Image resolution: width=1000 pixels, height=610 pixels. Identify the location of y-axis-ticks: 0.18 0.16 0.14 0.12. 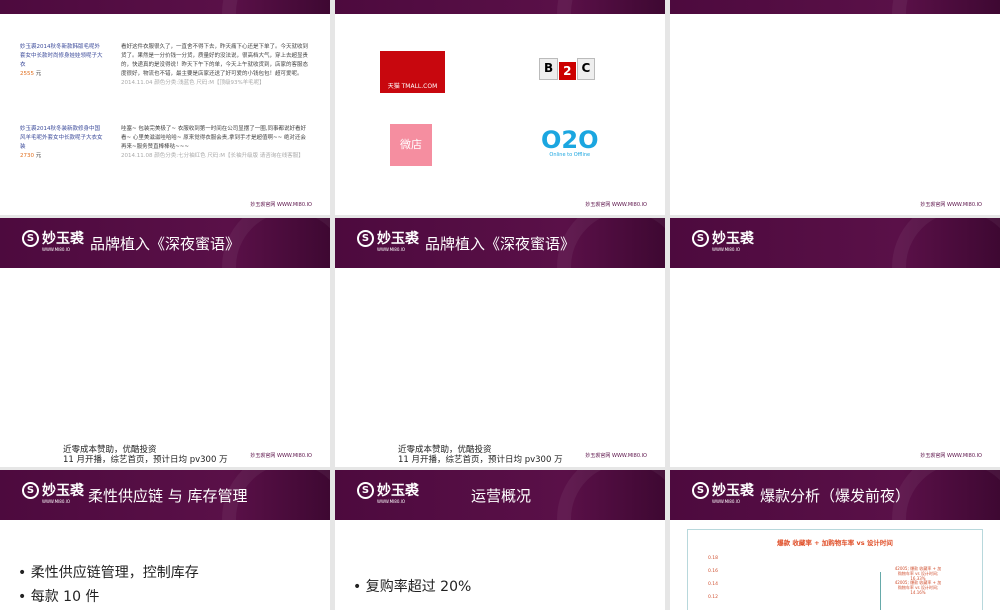
(713, 578).